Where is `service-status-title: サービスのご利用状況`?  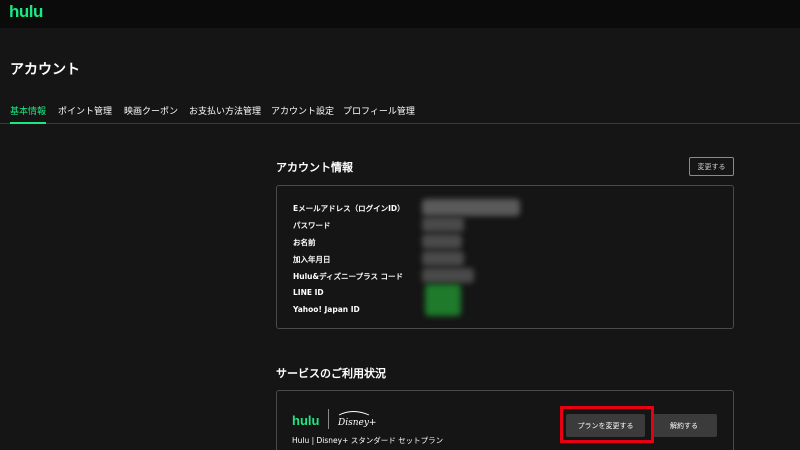
service-status-title: サービスのご利用状況 is located at coordinates (331, 373).